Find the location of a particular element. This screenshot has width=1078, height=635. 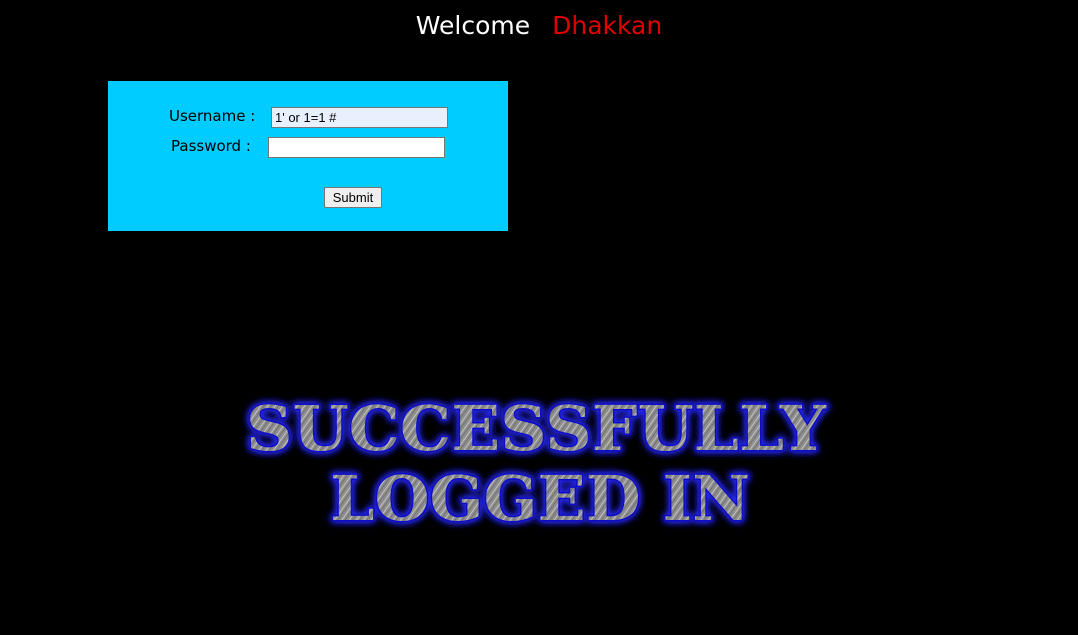

success-banner: SUCCESSFULLY LOGGED IN is located at coordinates (537, 464).